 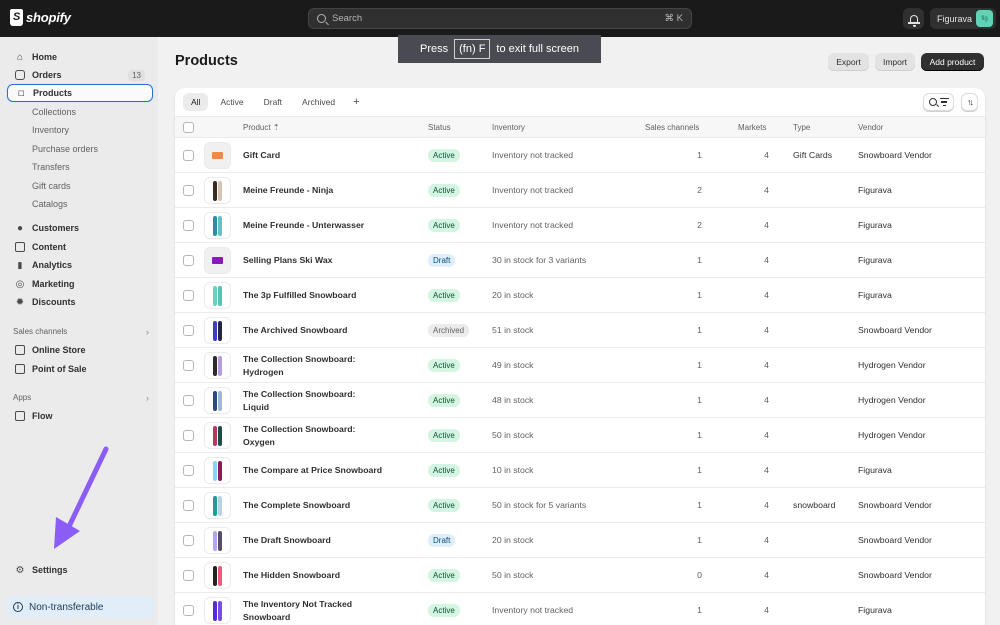 I want to click on sidebar-item-settings: ⚙ Settings, so click(x=80, y=570).